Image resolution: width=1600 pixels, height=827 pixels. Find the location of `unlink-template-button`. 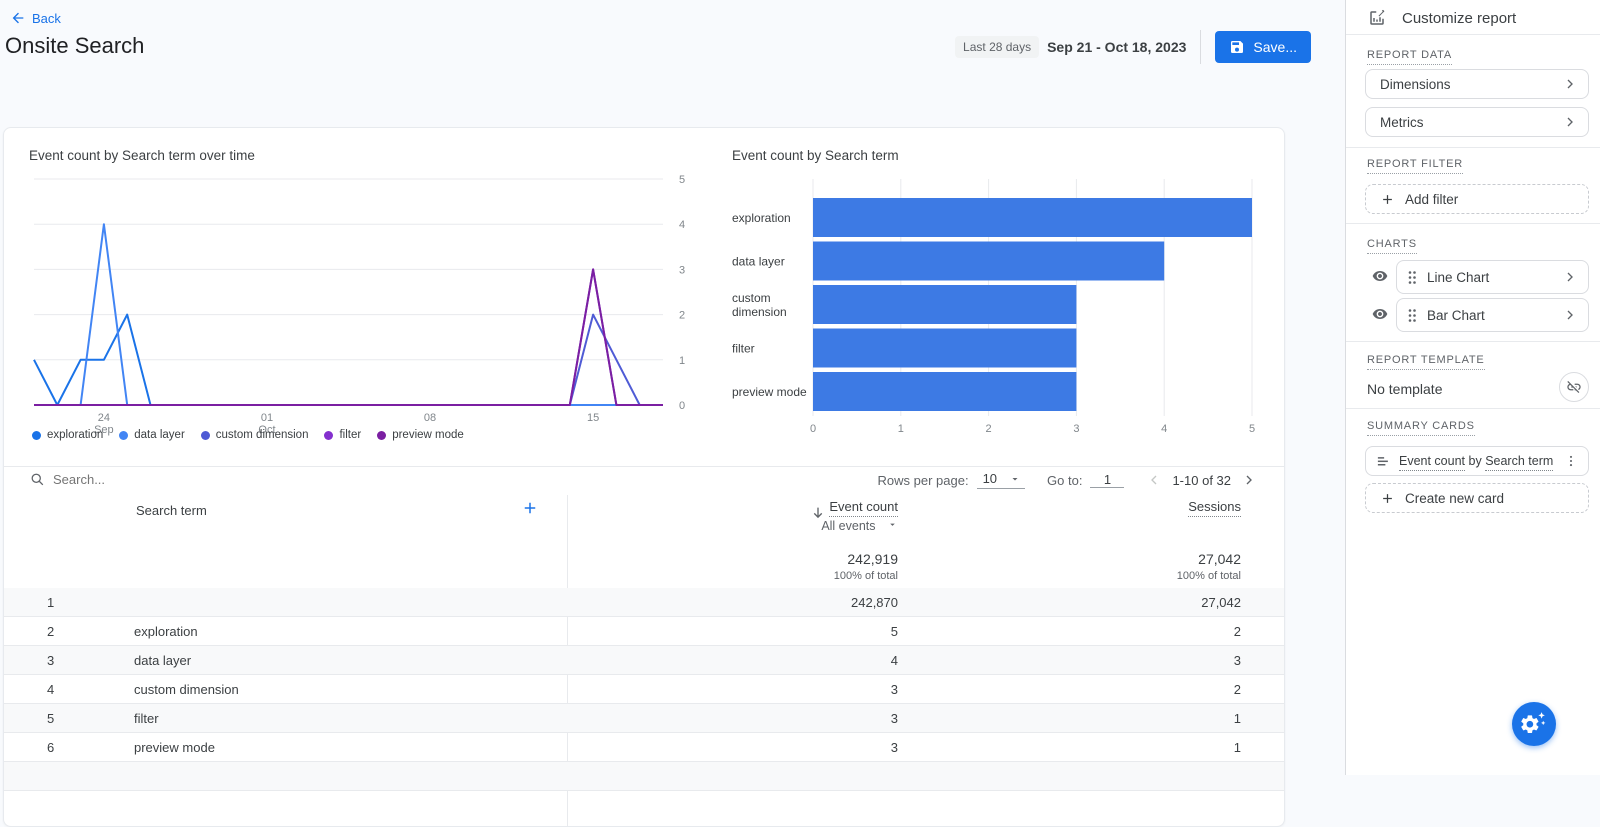

unlink-template-button is located at coordinates (1574, 387).